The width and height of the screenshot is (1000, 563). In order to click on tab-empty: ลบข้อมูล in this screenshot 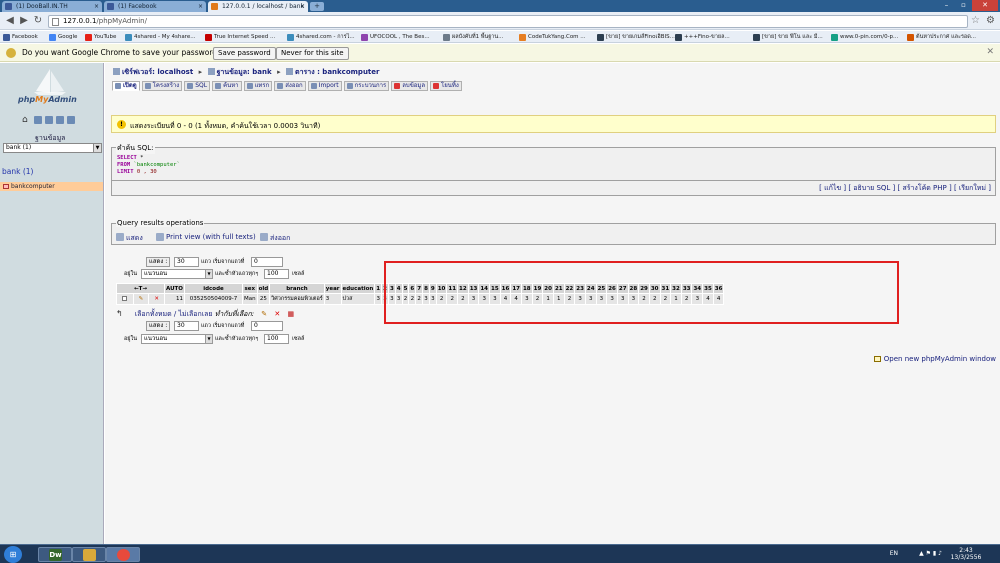, I will do `click(410, 86)`.